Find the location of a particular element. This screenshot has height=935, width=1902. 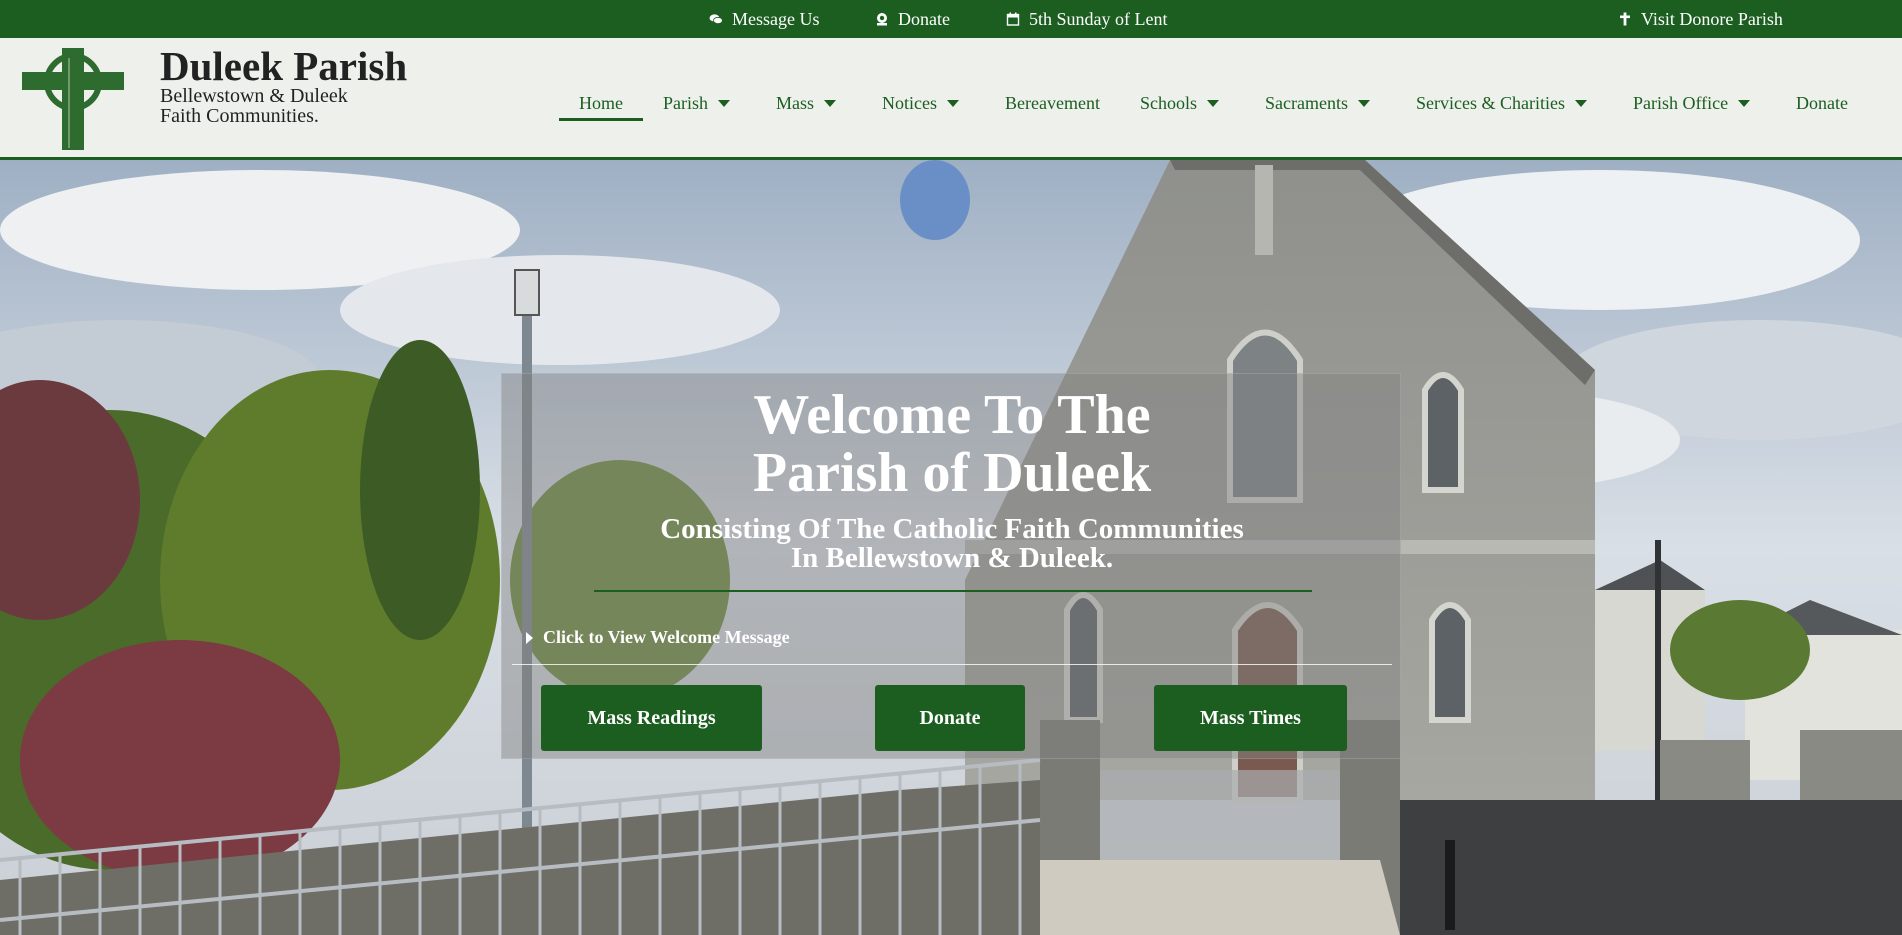

nav-donate: Donate is located at coordinates (1822, 103).